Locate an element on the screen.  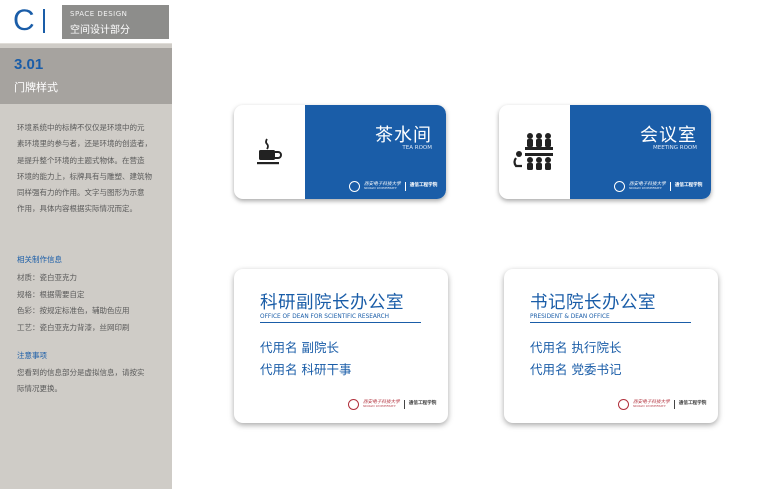
teacup-icon is located at coordinates (269, 151).